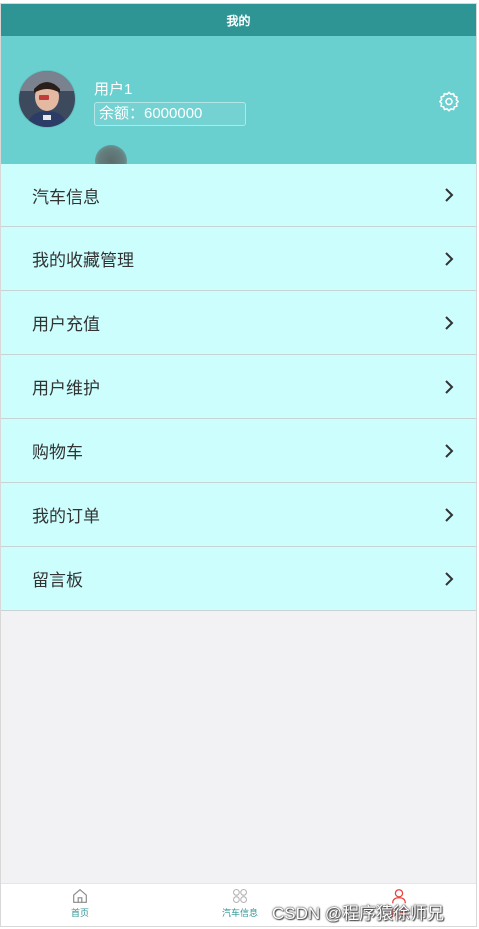 The image size is (479, 929). I want to click on tab-home: 首页, so click(80, 903).